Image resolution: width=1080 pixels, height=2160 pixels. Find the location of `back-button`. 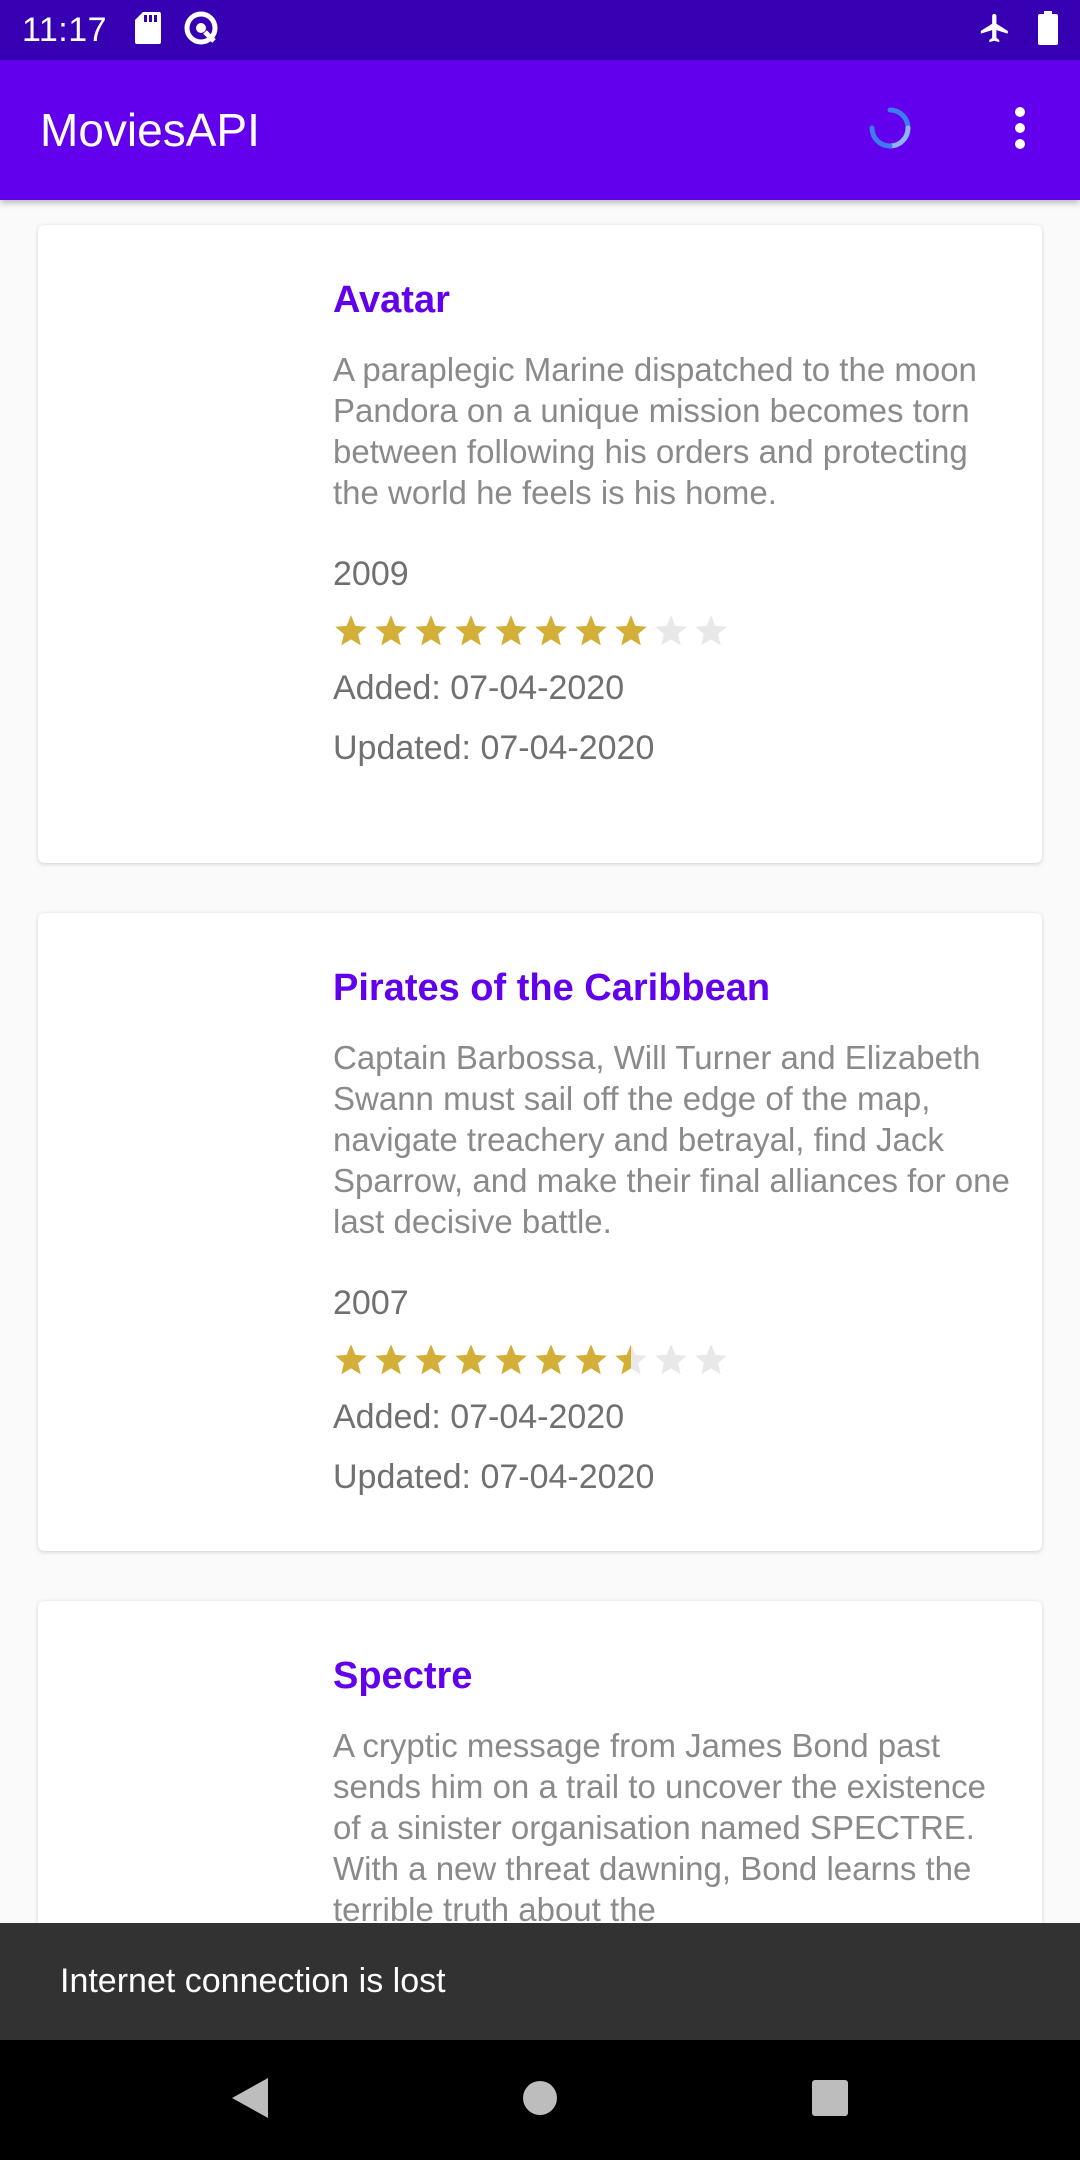

back-button is located at coordinates (250, 2100).